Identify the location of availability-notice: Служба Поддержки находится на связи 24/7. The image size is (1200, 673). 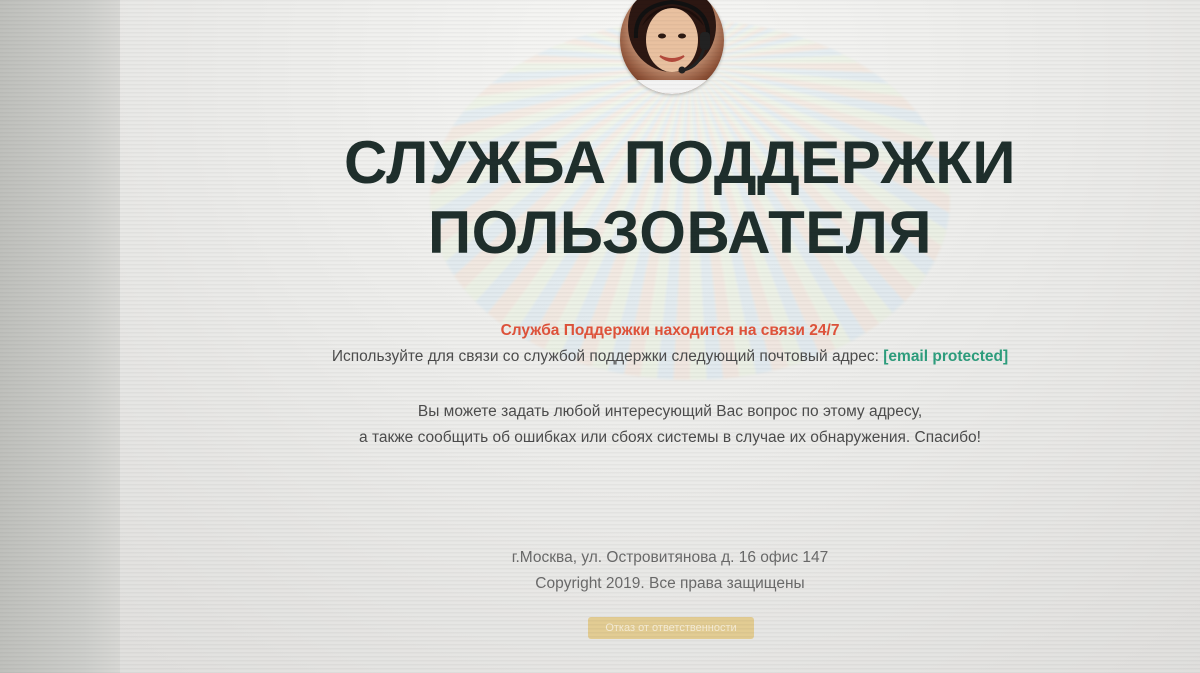
(670, 330).